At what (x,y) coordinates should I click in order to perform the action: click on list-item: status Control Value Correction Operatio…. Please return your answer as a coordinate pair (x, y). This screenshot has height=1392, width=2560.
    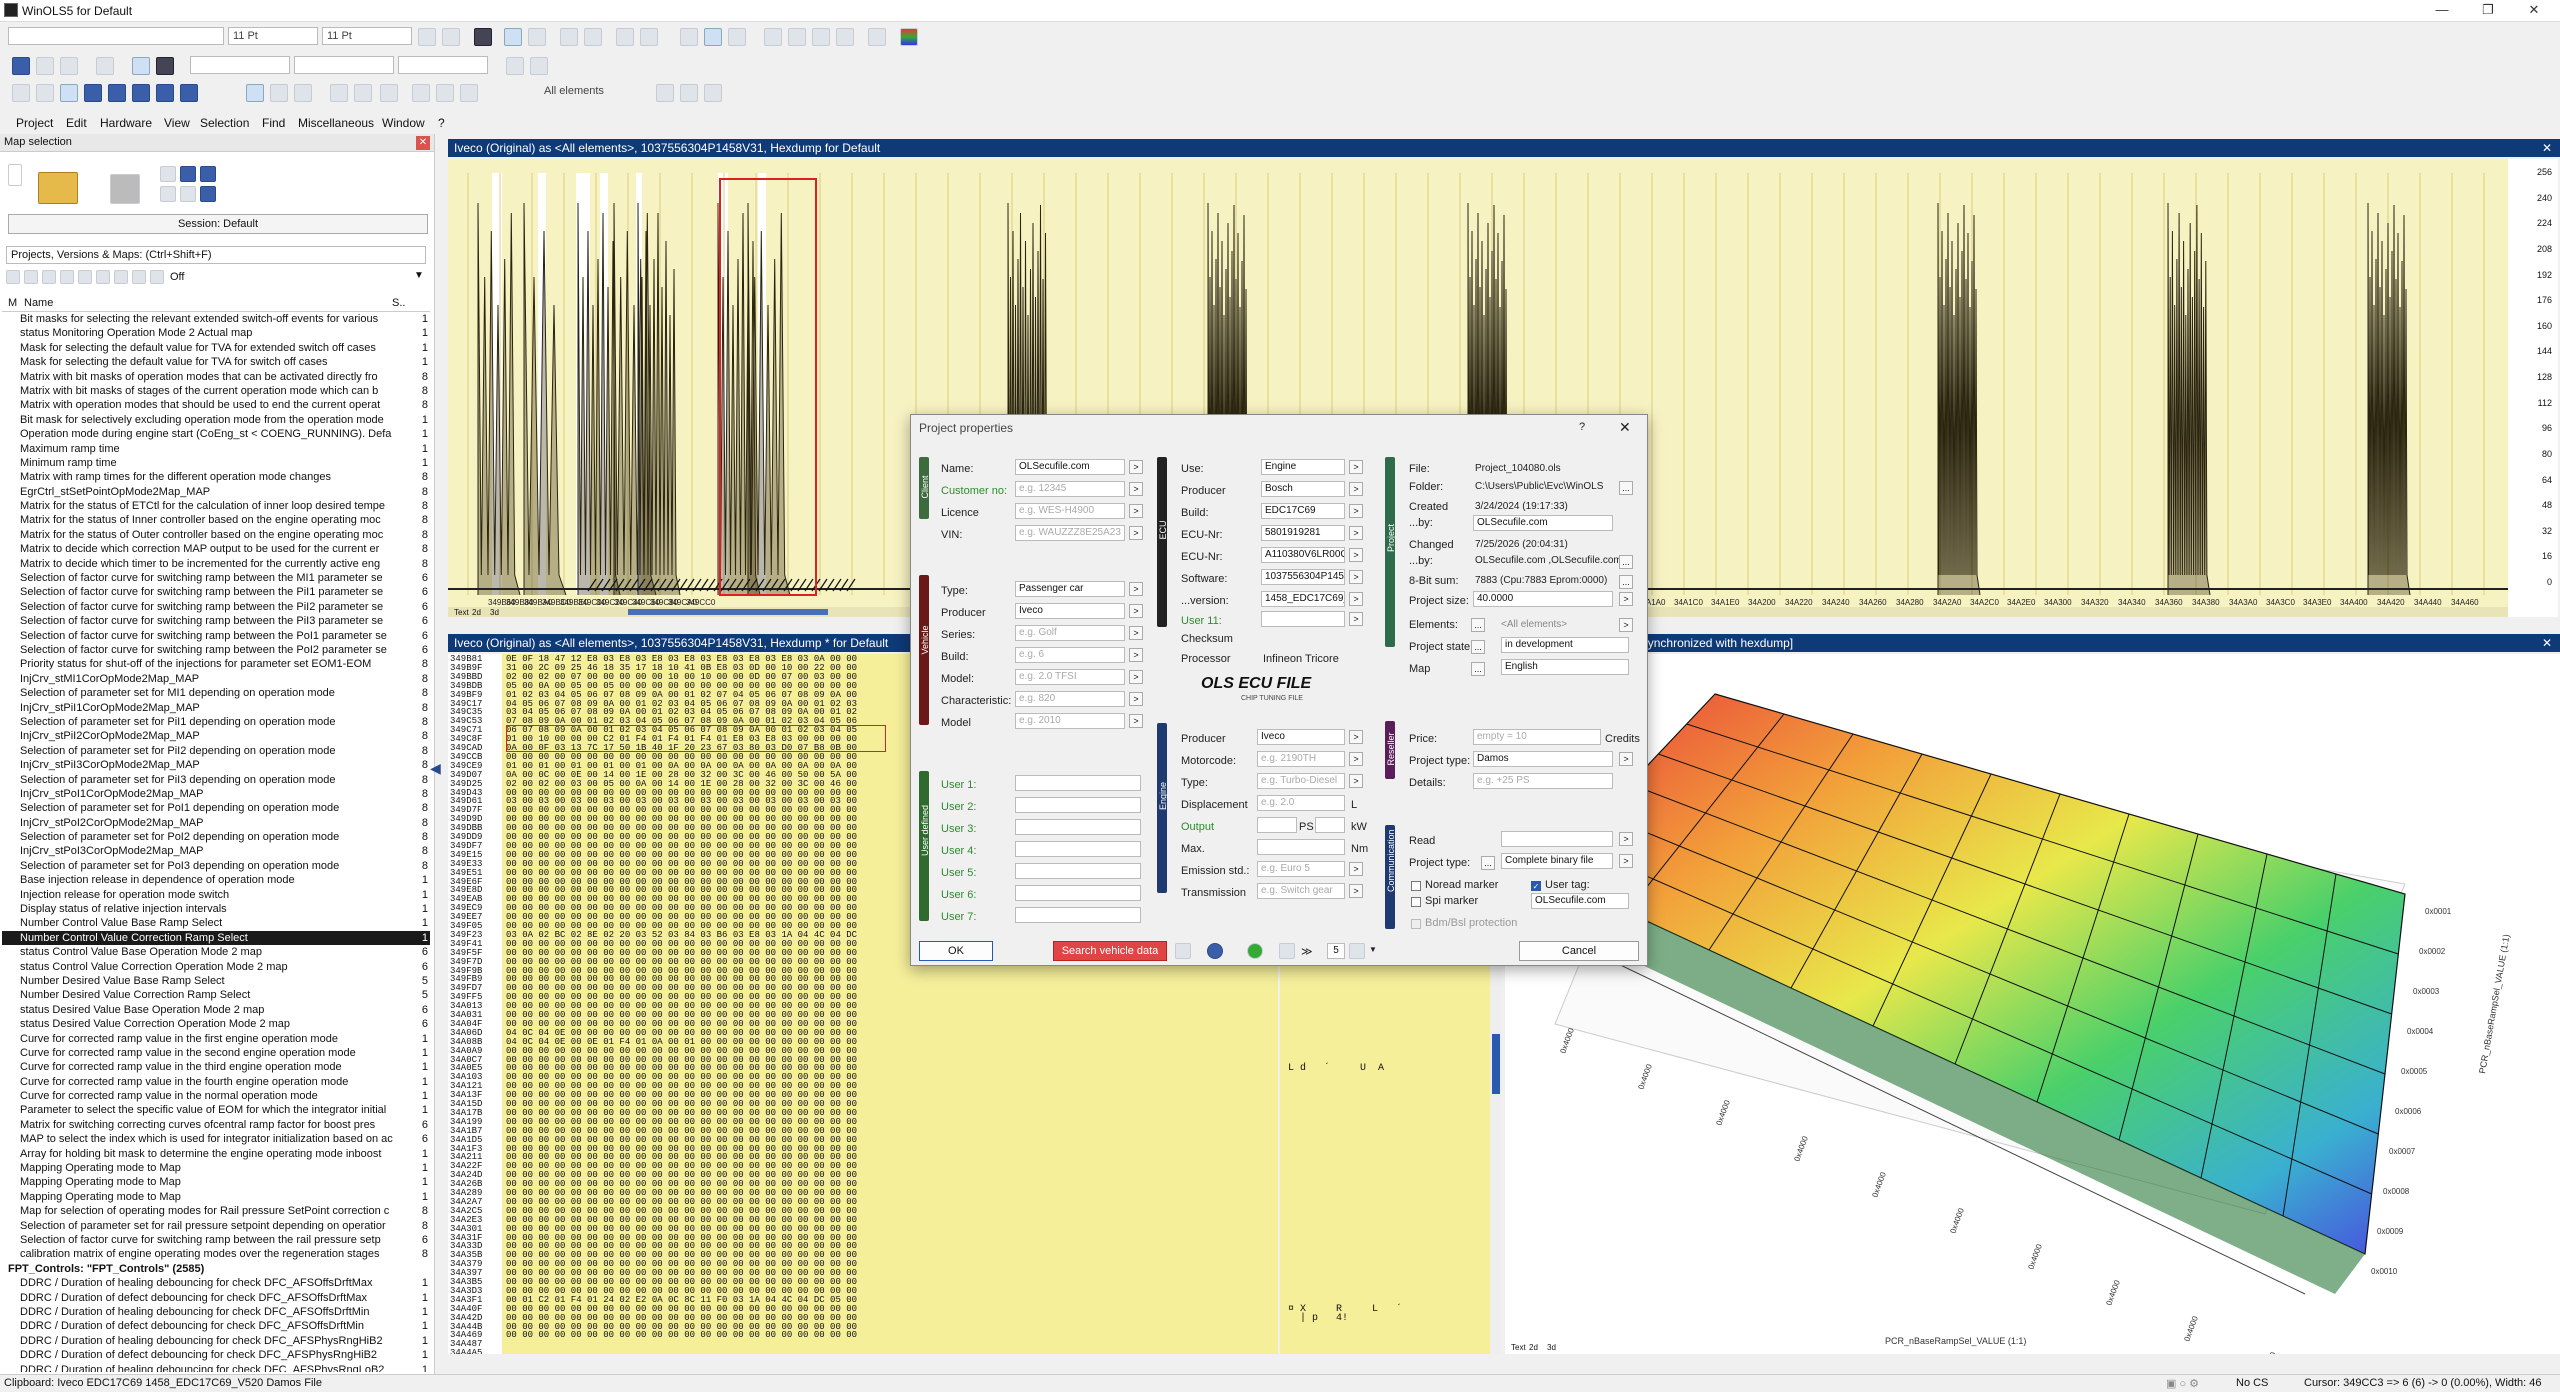
    Looking at the image, I should click on (216, 966).